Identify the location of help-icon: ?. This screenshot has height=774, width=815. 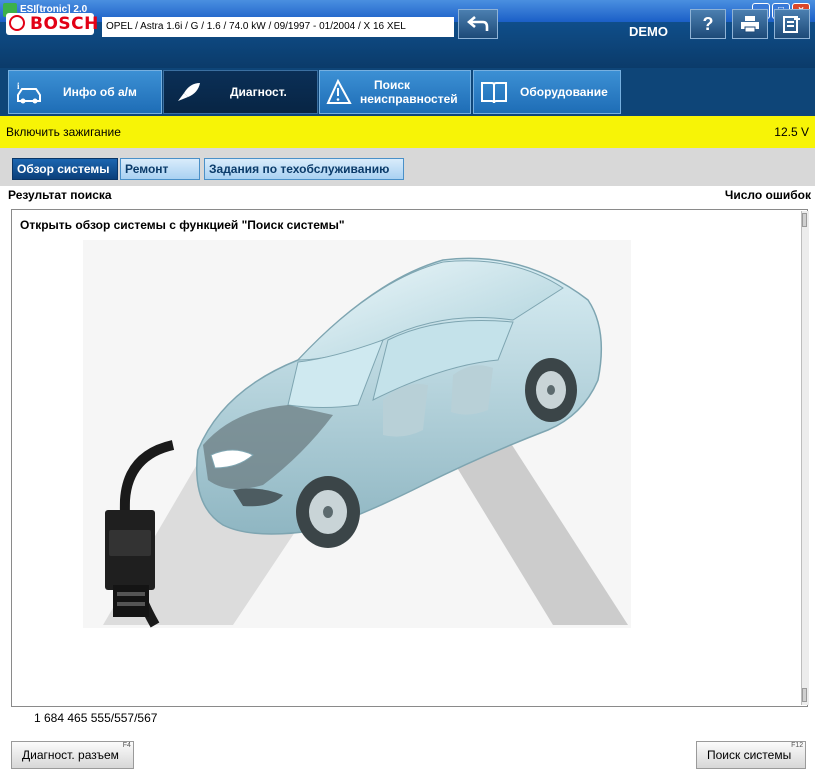
(708, 24).